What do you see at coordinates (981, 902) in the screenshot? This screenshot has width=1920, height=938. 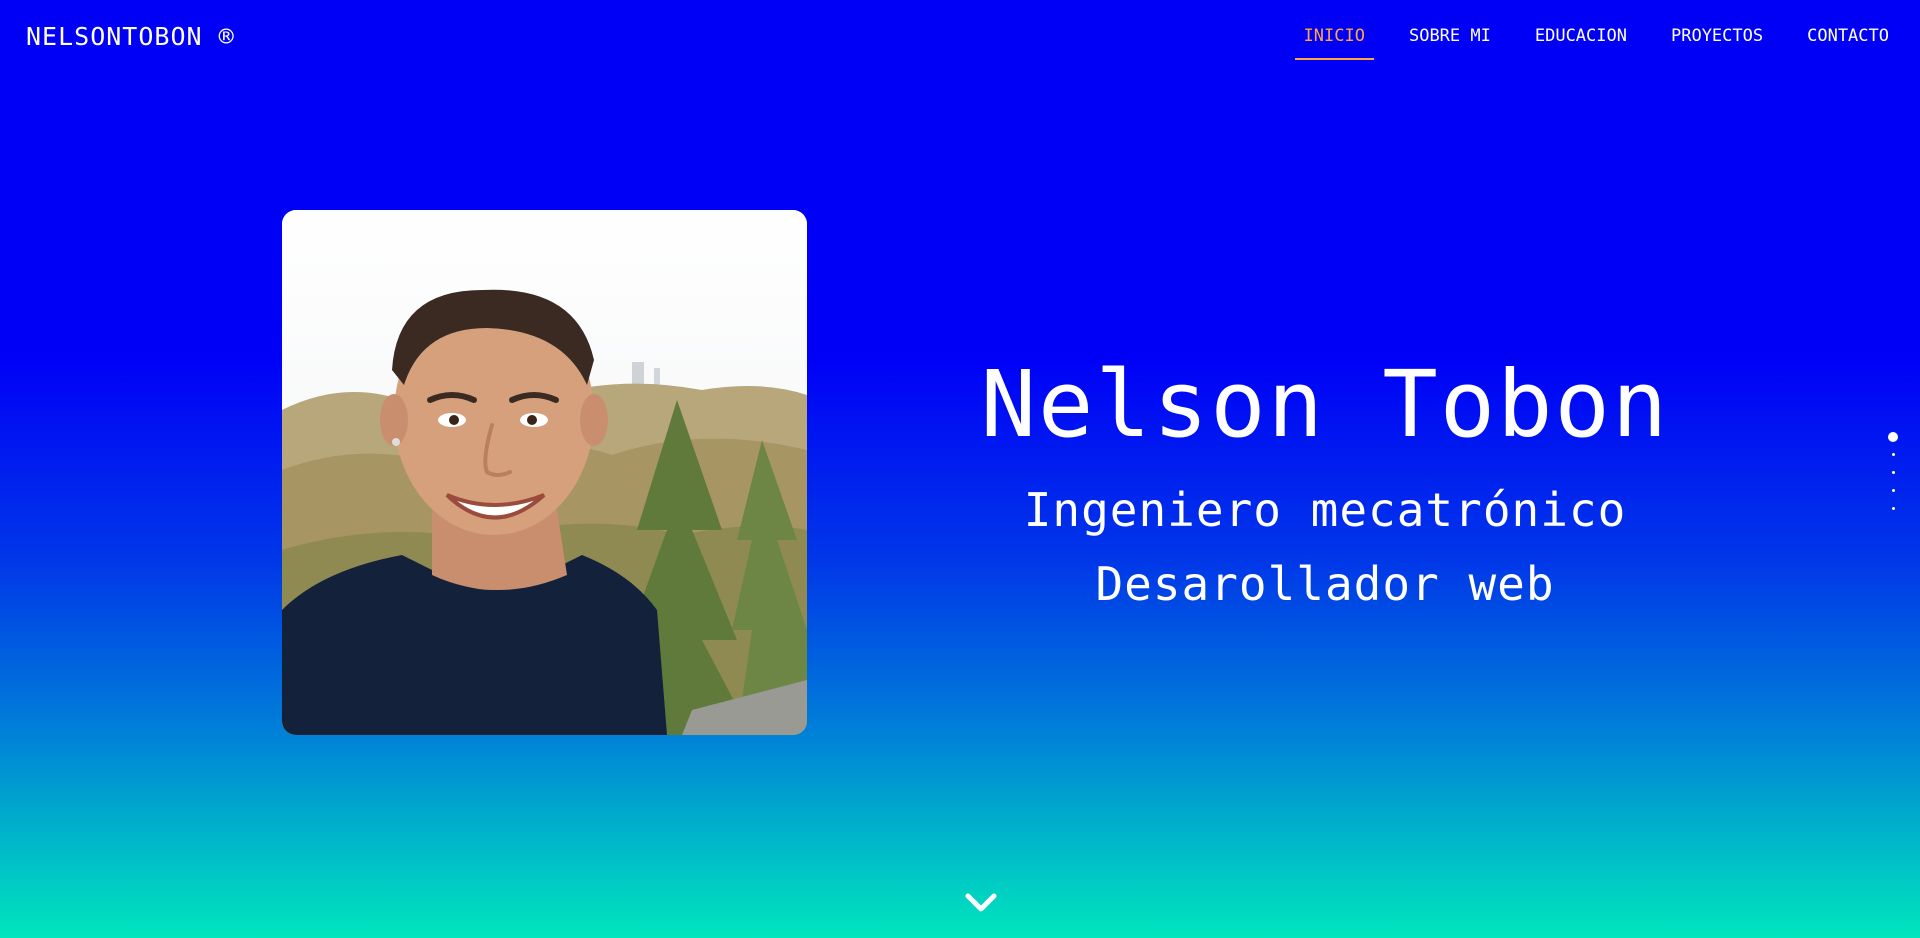 I see `chevron-down-icon` at bounding box center [981, 902].